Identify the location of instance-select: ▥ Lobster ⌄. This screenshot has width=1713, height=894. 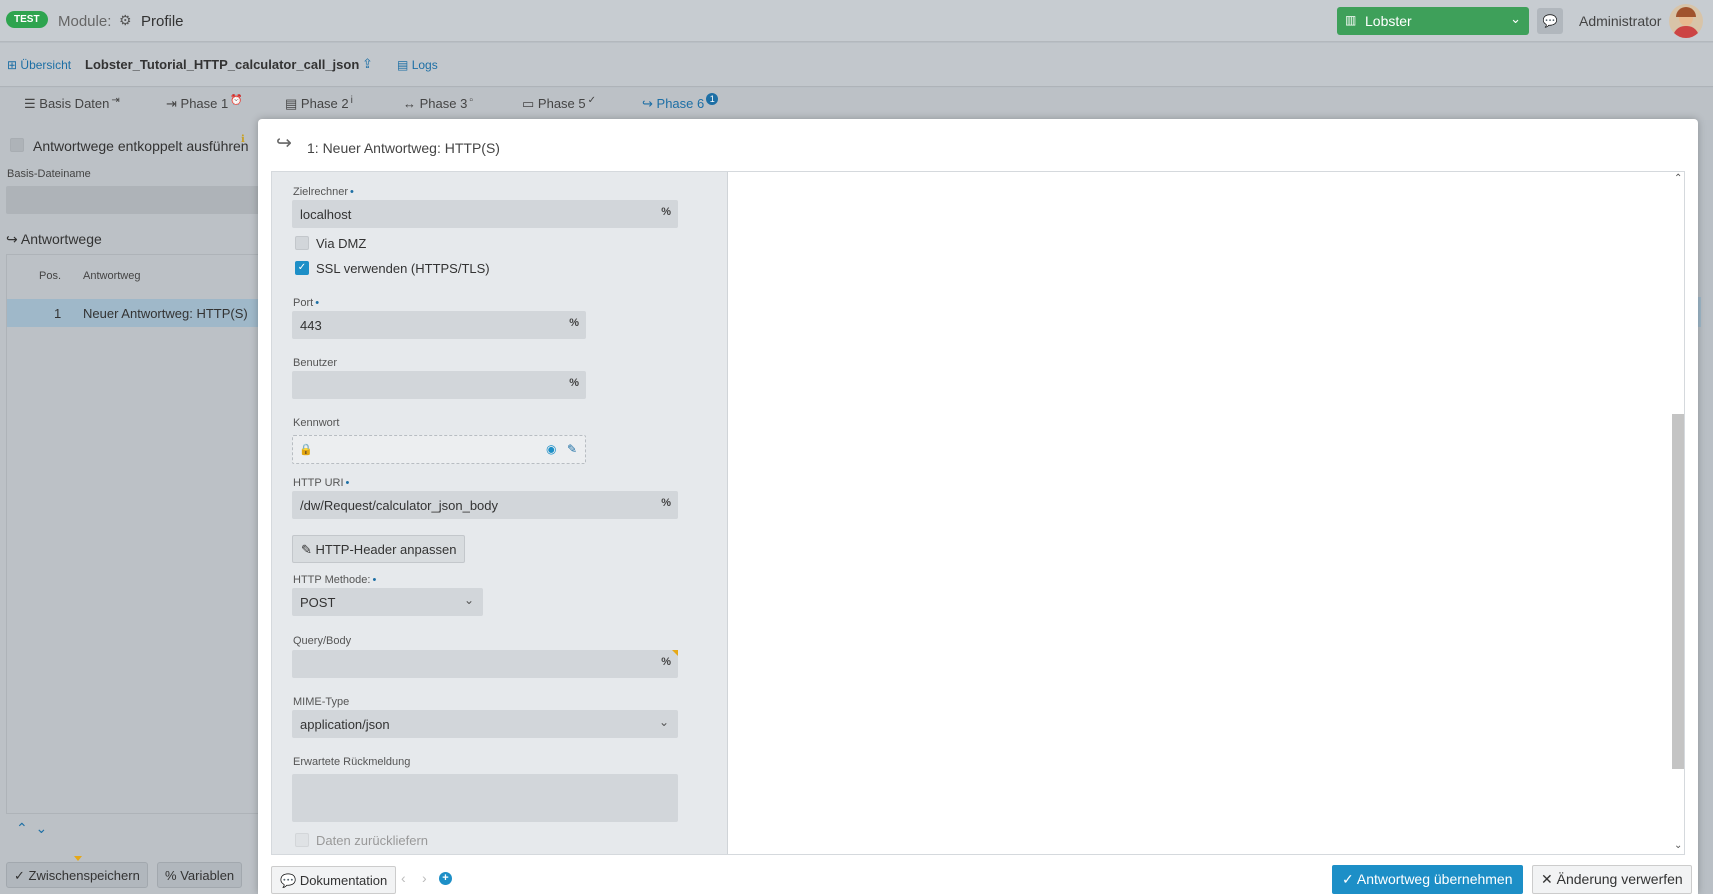
(1433, 21).